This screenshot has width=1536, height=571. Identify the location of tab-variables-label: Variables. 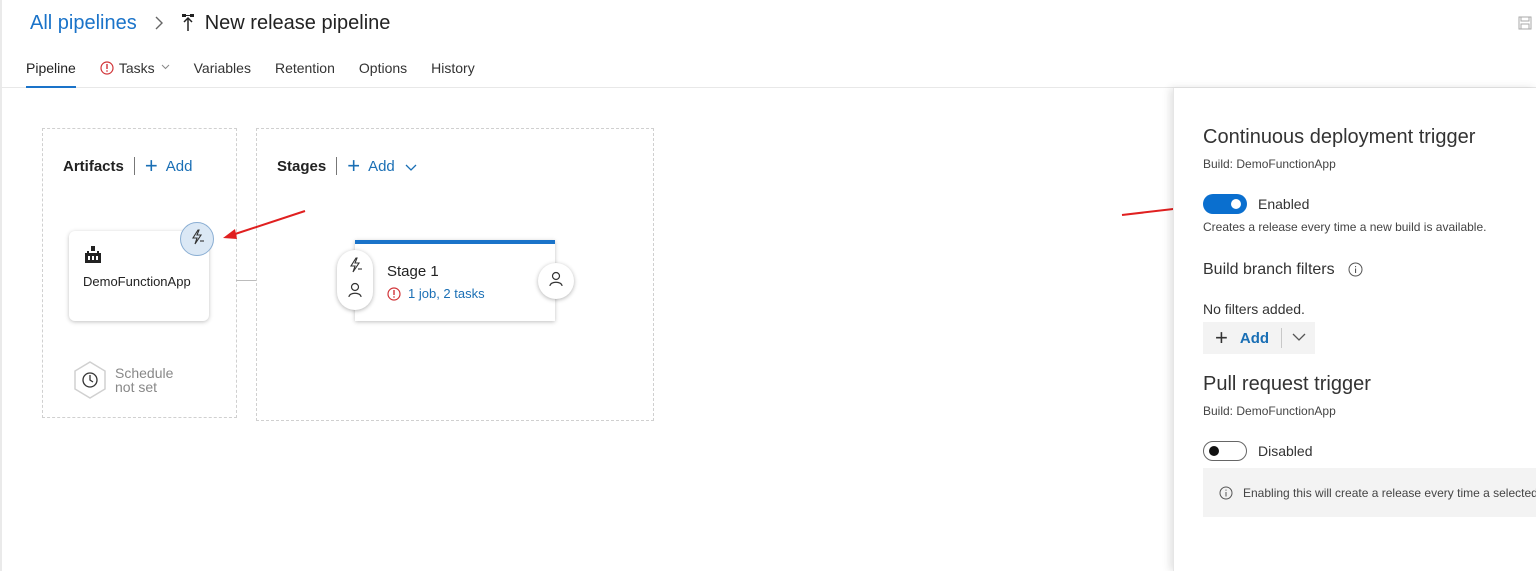
(222, 68).